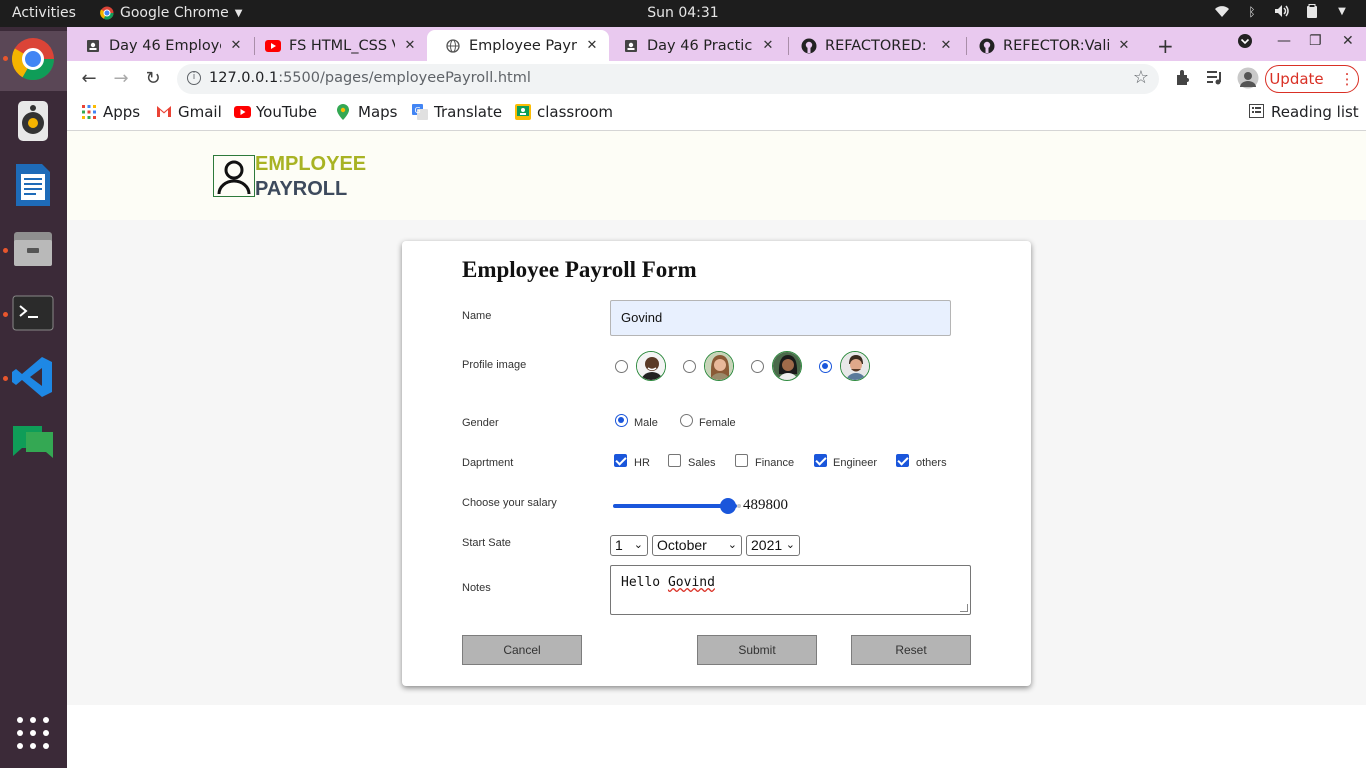 Image resolution: width=1366 pixels, height=768 pixels. What do you see at coordinates (1222, 12) in the screenshot?
I see `wifi-icon` at bounding box center [1222, 12].